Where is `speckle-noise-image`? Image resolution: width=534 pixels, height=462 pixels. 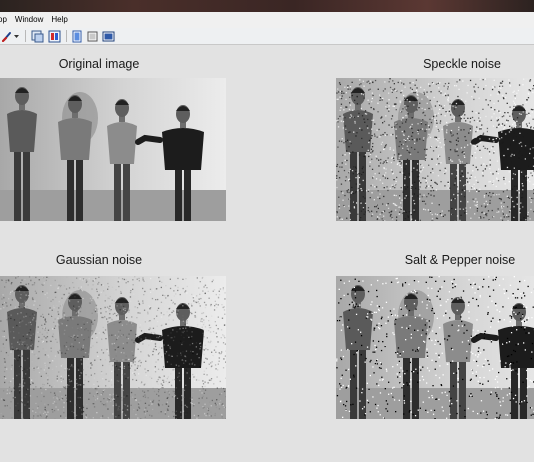 speckle-noise-image is located at coordinates (435, 149).